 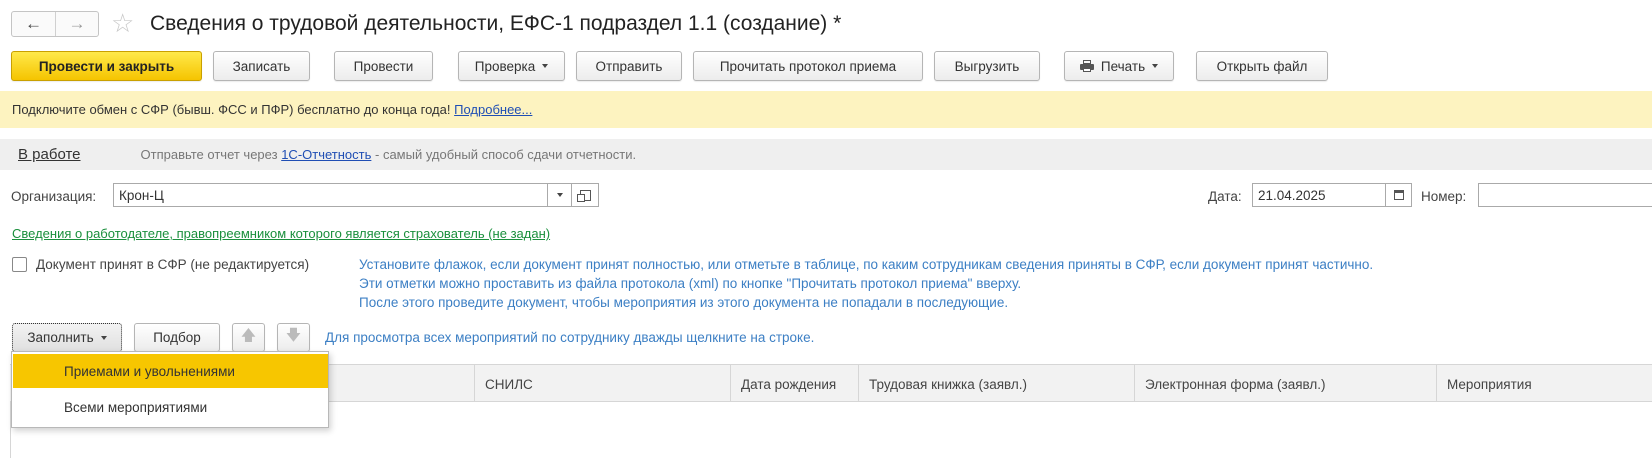 I want to click on arrow-right-icon: →, so click(x=77, y=23).